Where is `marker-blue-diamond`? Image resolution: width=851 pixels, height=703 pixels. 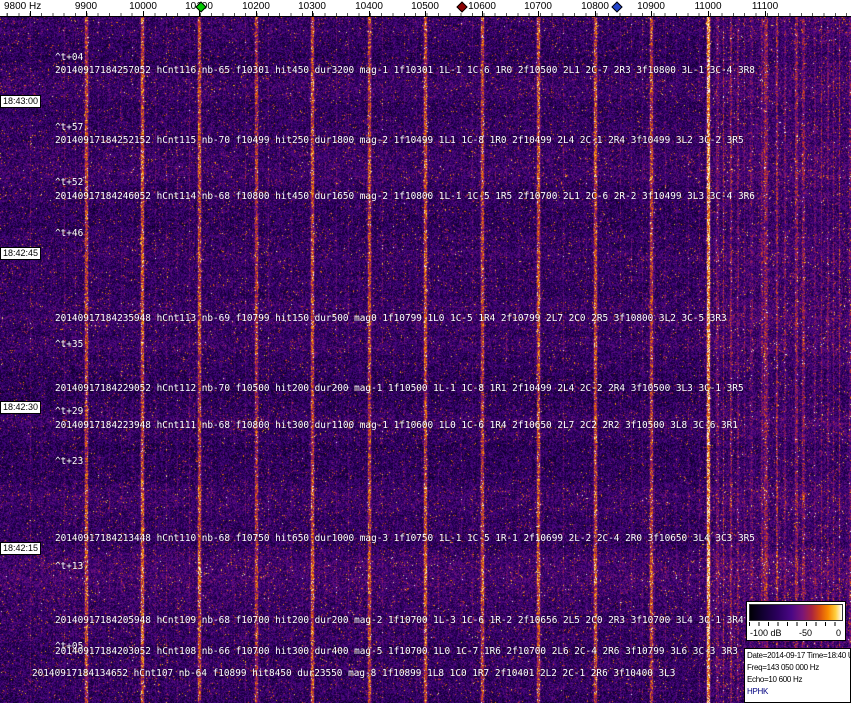 marker-blue-diamond is located at coordinates (617, 7).